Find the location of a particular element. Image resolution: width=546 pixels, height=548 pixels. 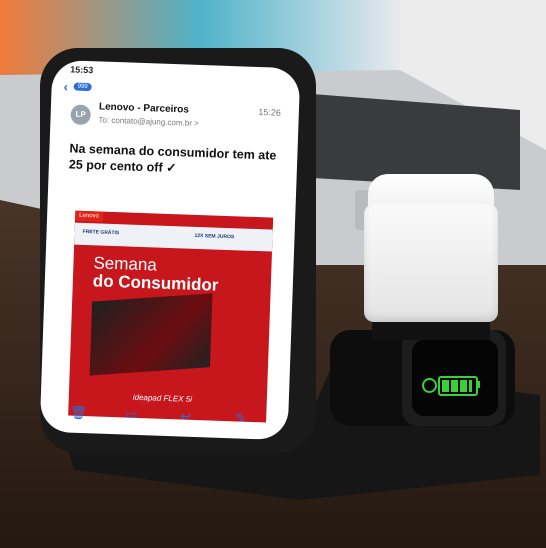

lenovo-logo: Lenovo is located at coordinates (88, 216).